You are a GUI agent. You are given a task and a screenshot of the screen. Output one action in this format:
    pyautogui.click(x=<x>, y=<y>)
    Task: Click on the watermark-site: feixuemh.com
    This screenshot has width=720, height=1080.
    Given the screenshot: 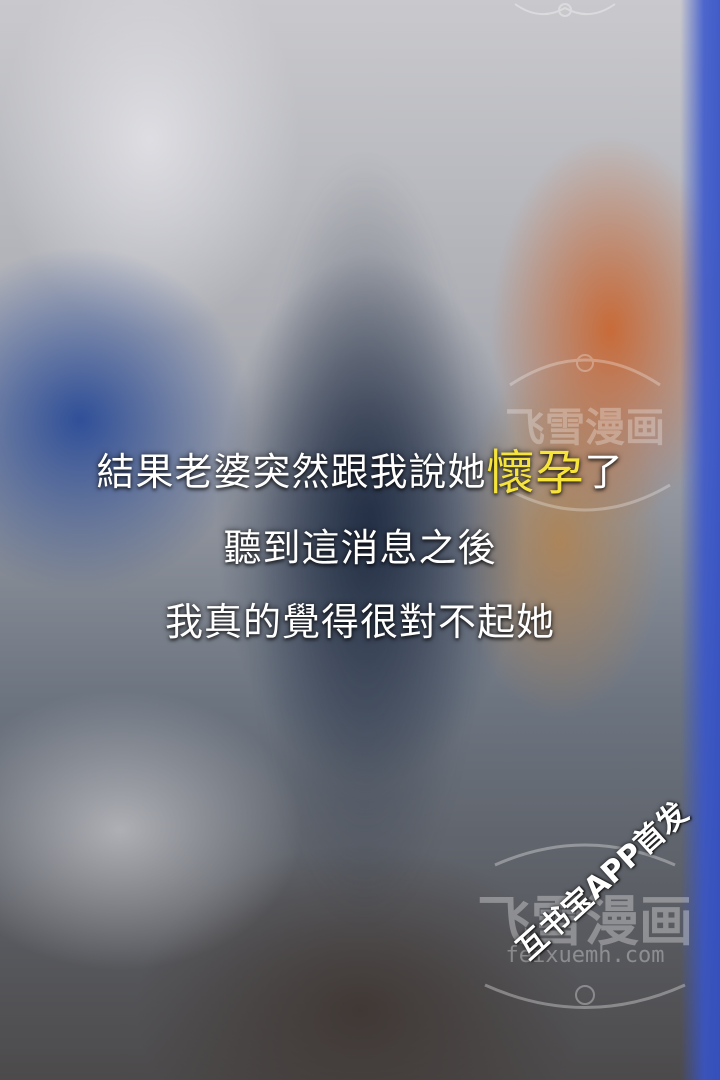 What is the action you would take?
    pyautogui.click(x=585, y=955)
    